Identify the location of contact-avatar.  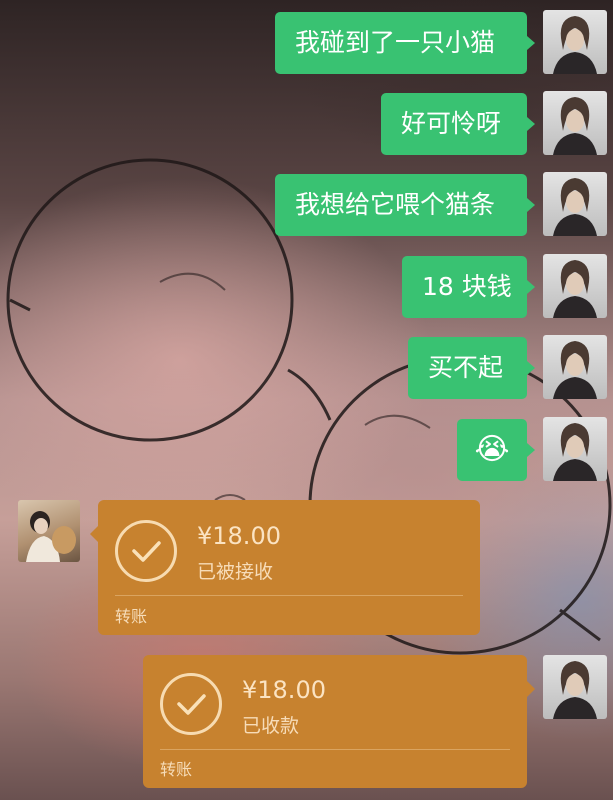
(49, 531).